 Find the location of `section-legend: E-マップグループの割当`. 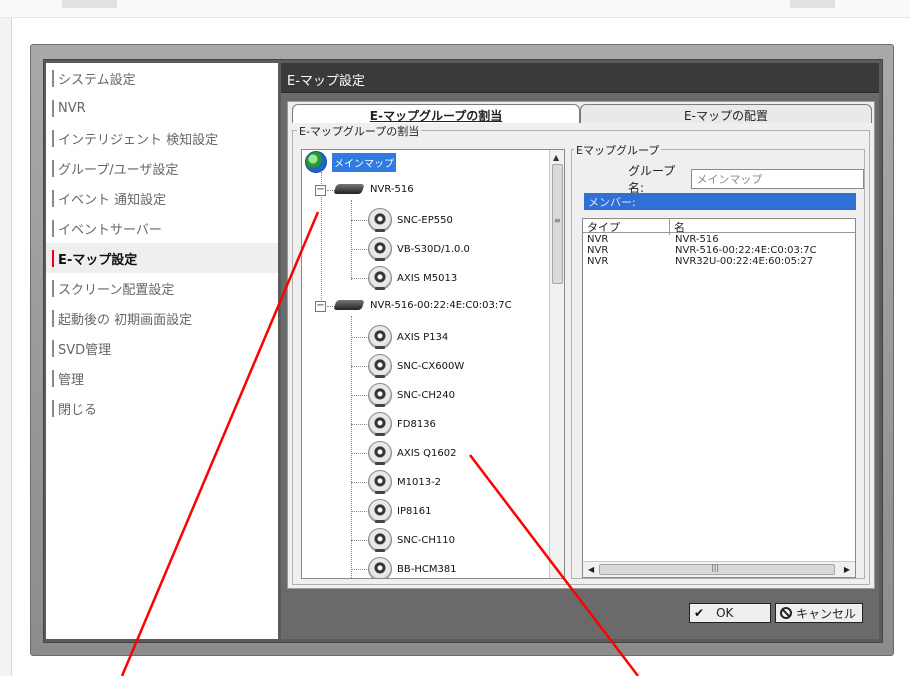

section-legend: E-マップグループの割当 is located at coordinates (359, 131).